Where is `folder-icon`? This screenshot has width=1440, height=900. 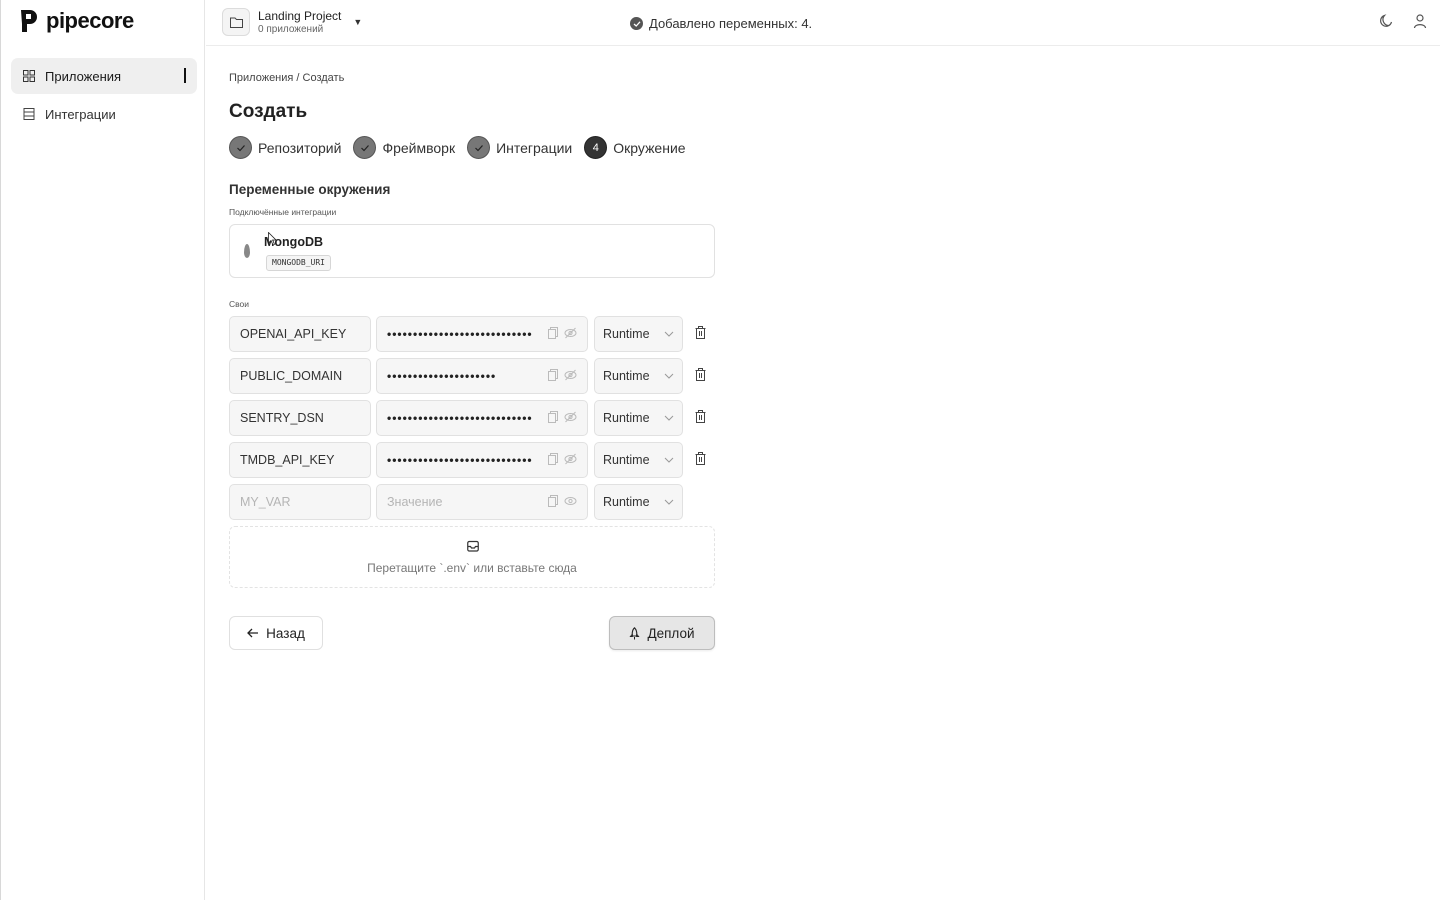 folder-icon is located at coordinates (236, 22).